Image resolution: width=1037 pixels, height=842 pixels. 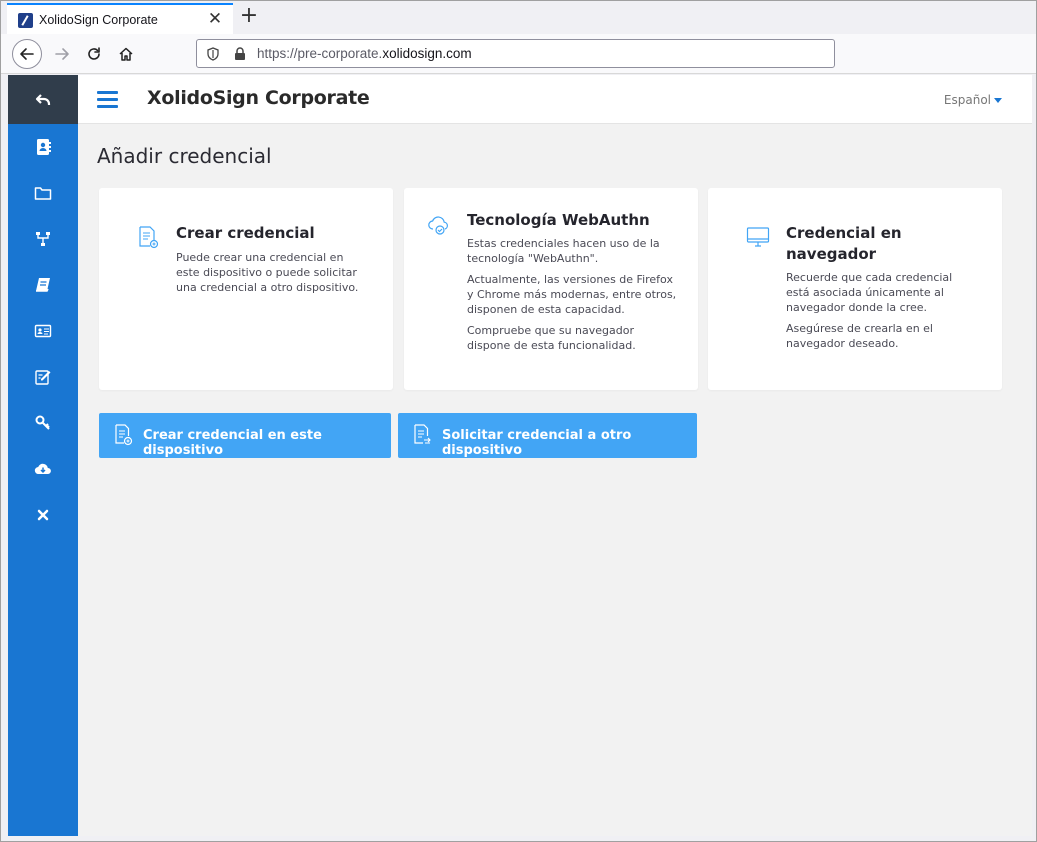 I want to click on app-header: XolidoSign Corporate Español, so click(x=555, y=99).